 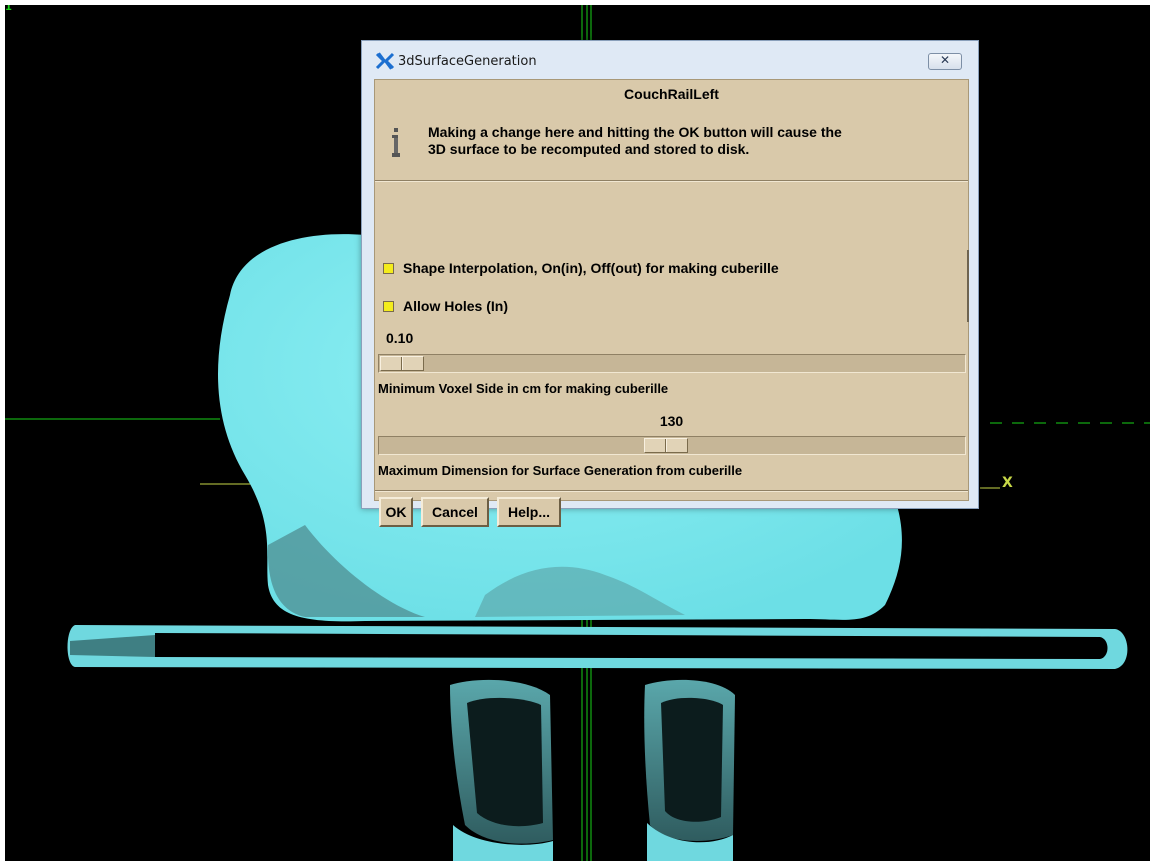 I want to click on scroll-indicator, so click(x=968, y=286).